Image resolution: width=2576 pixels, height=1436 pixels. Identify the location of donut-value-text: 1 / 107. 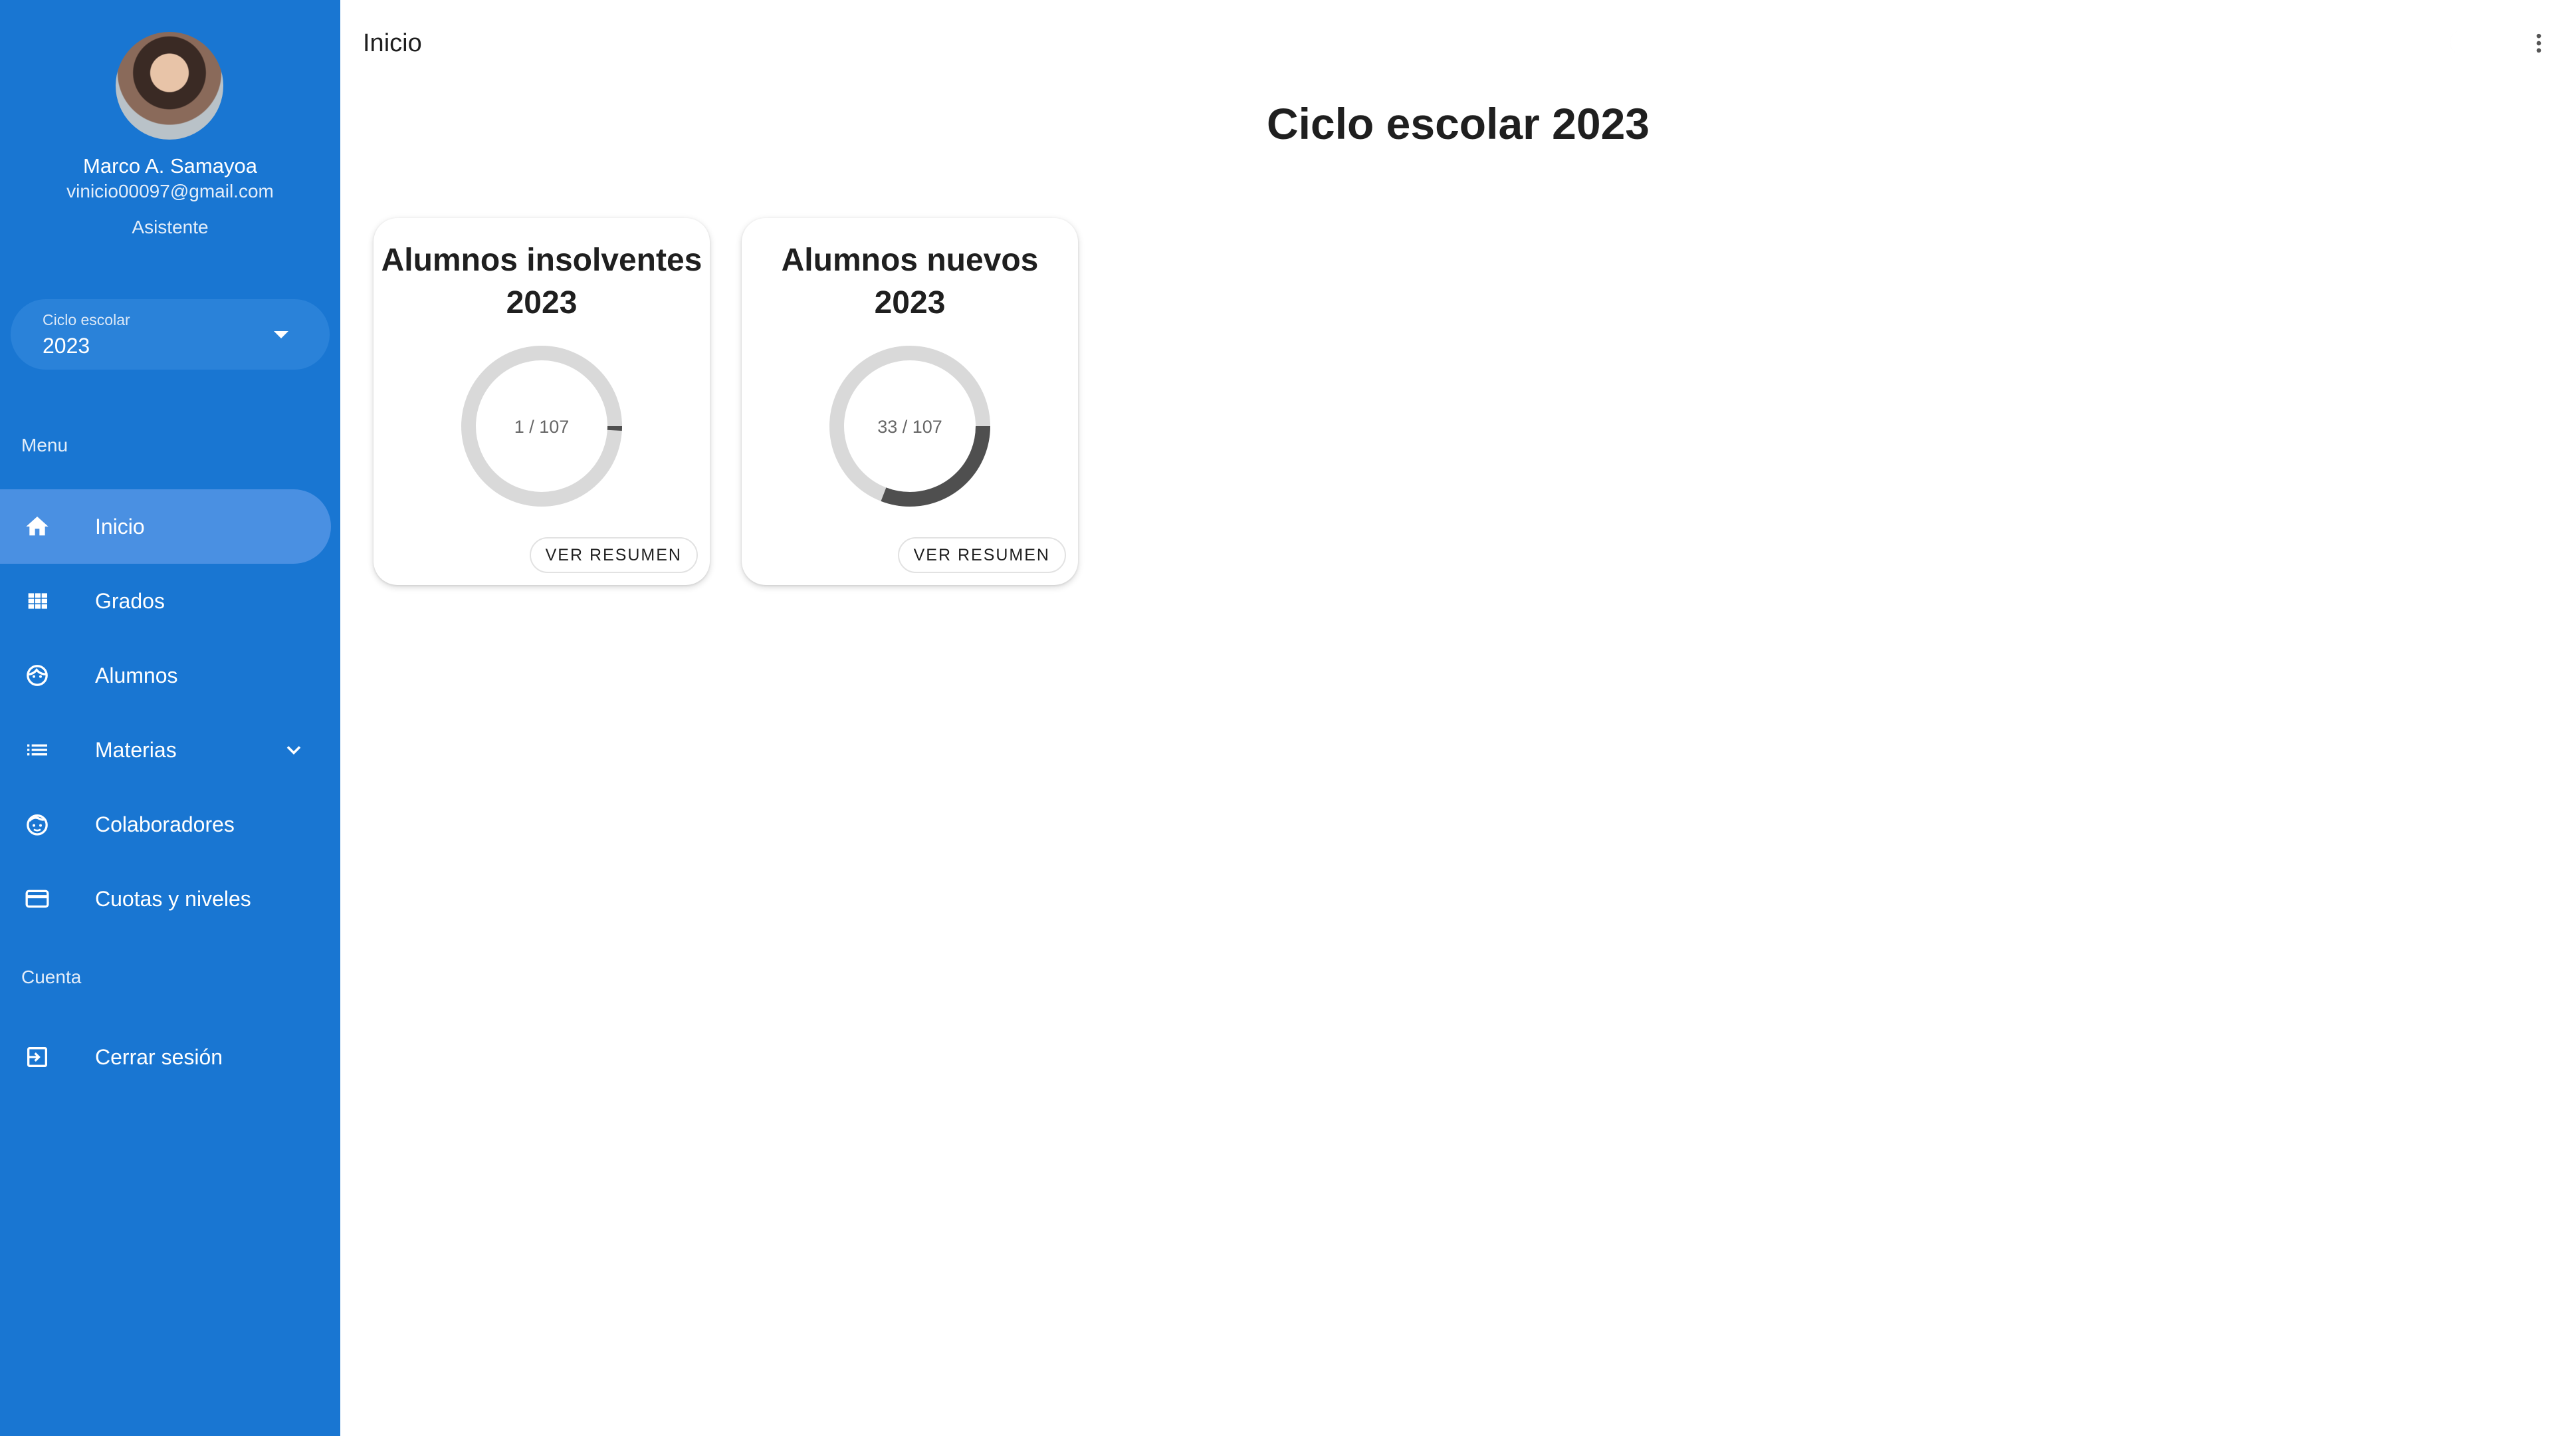
(542, 427).